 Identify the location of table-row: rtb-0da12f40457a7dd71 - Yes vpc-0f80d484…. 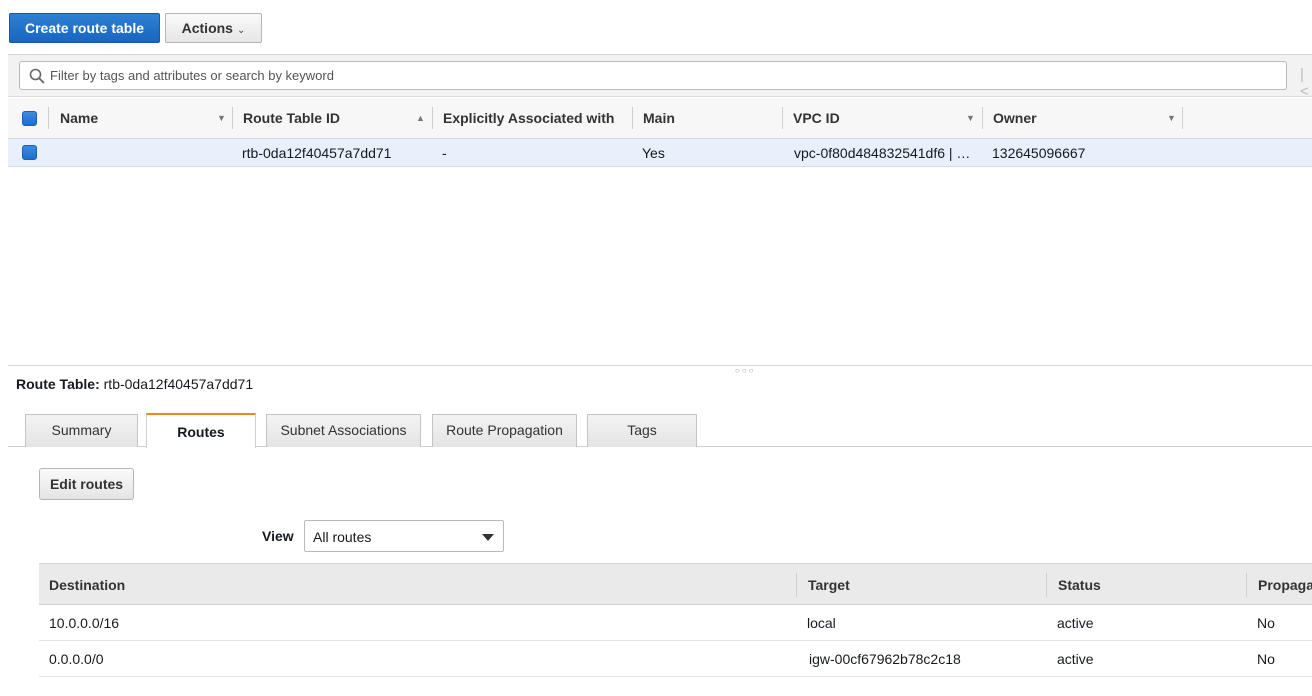
(660, 153).